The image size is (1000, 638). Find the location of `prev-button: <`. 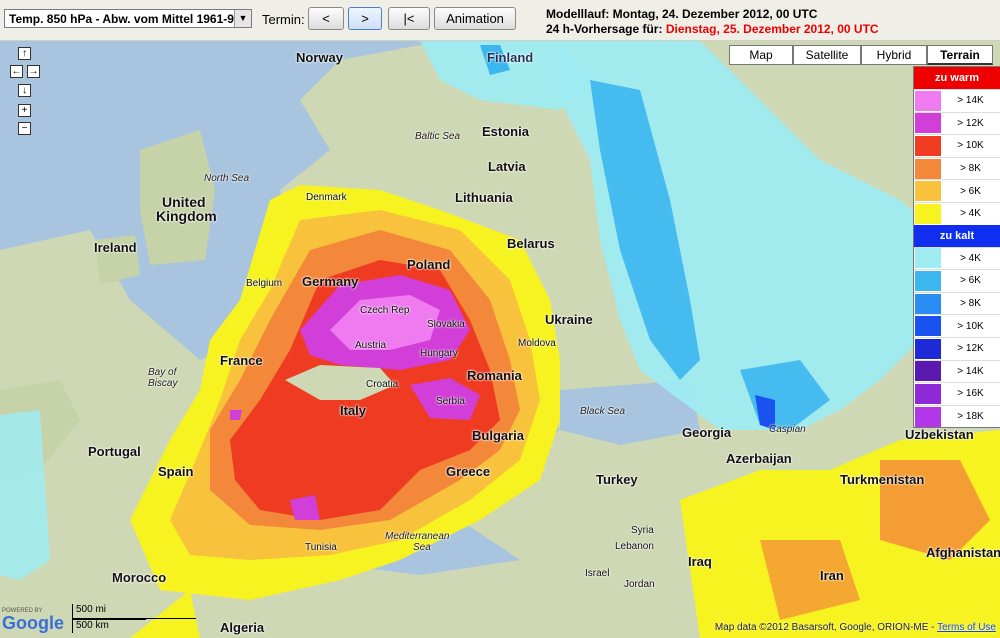

prev-button: < is located at coordinates (326, 18).